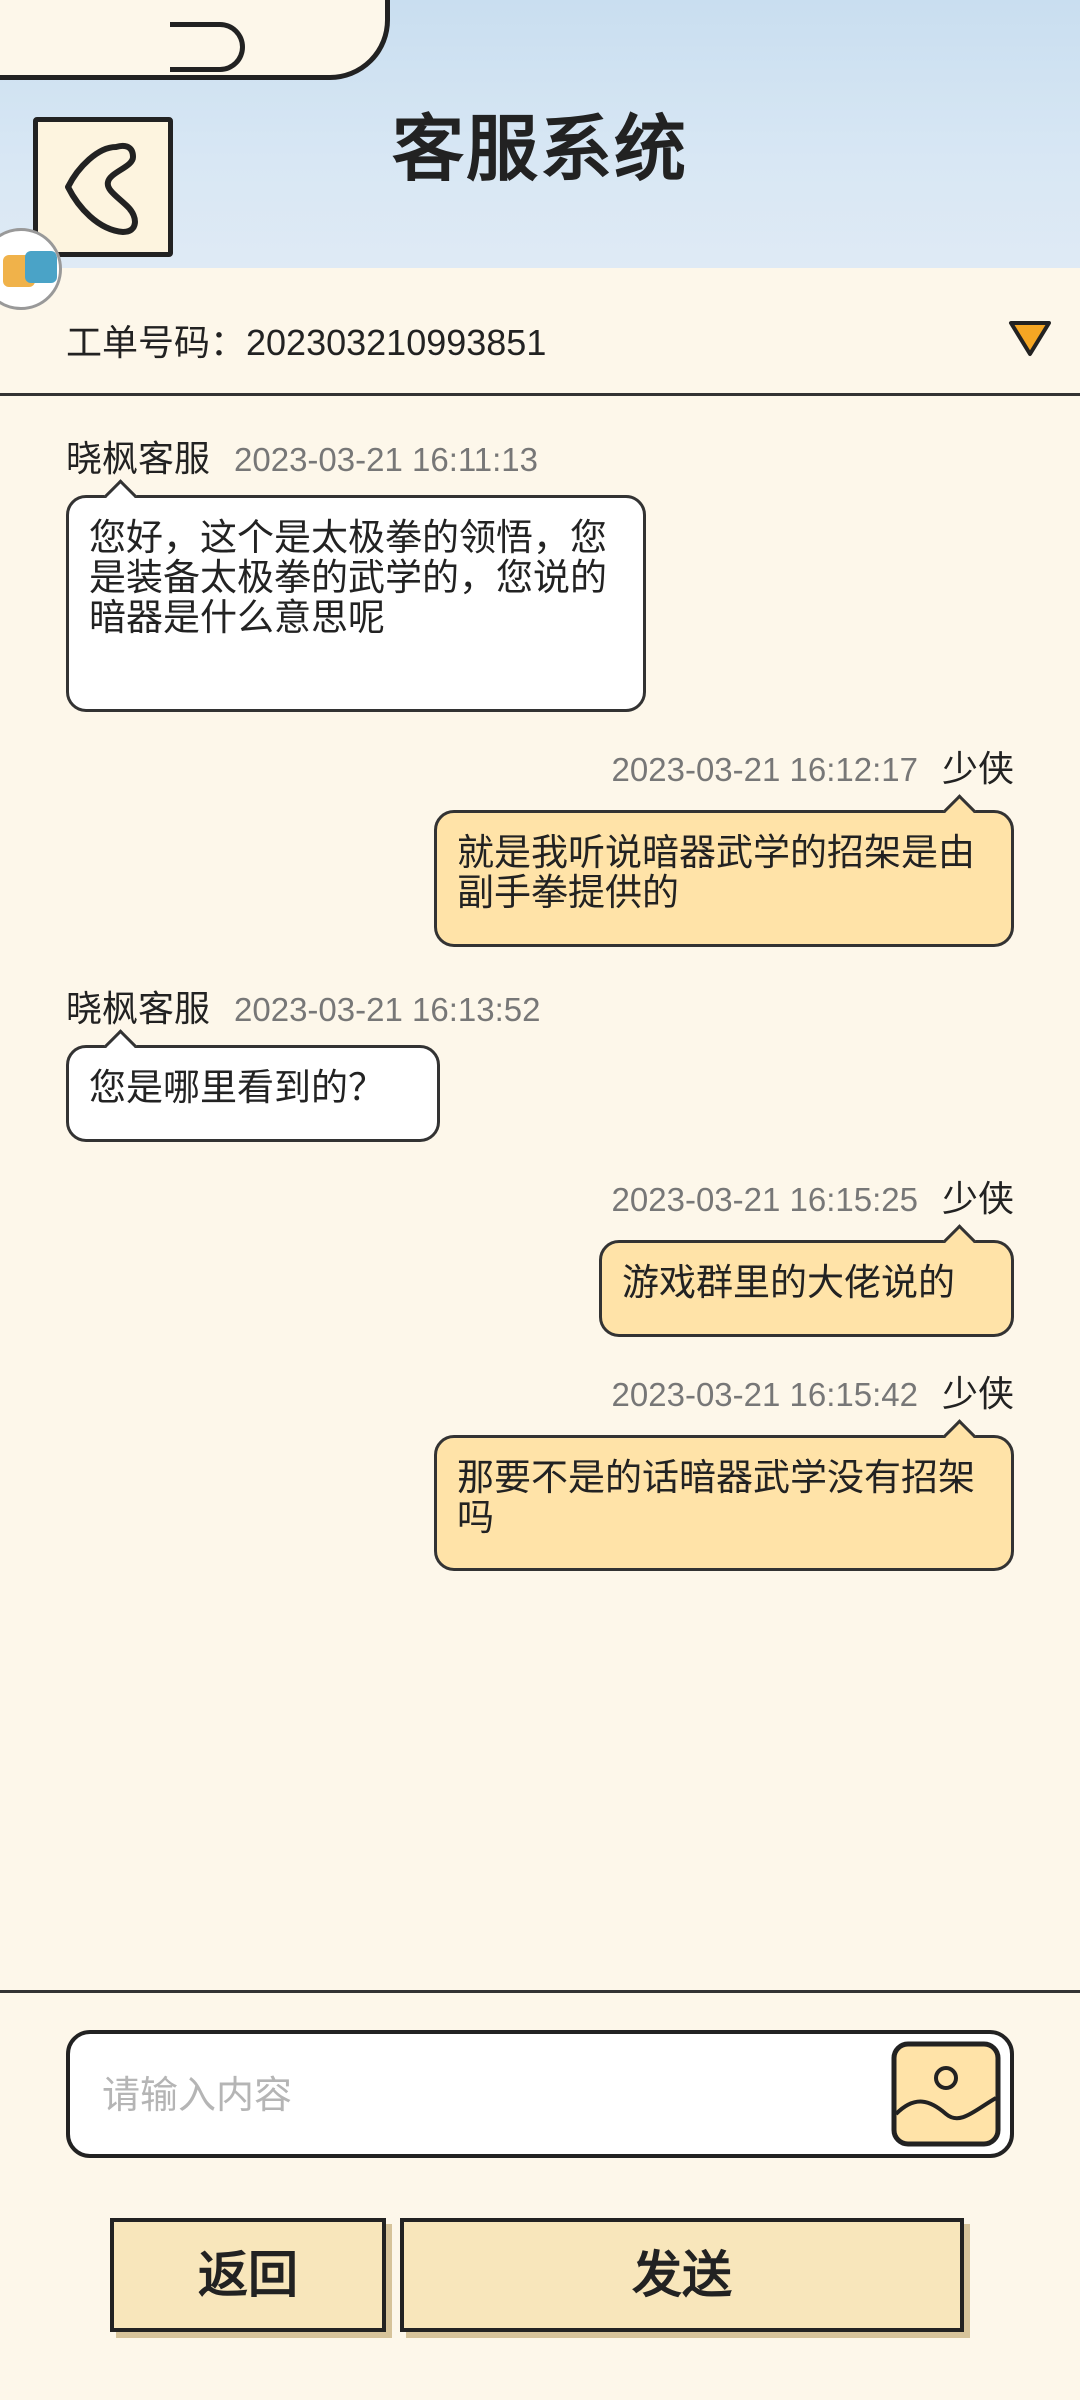  What do you see at coordinates (356, 603) in the screenshot?
I see `agent-message-bubble: 您好，这个是太极拳的领悟，您是装备太极拳的武学的，您说的暗器是什么意思呢` at bounding box center [356, 603].